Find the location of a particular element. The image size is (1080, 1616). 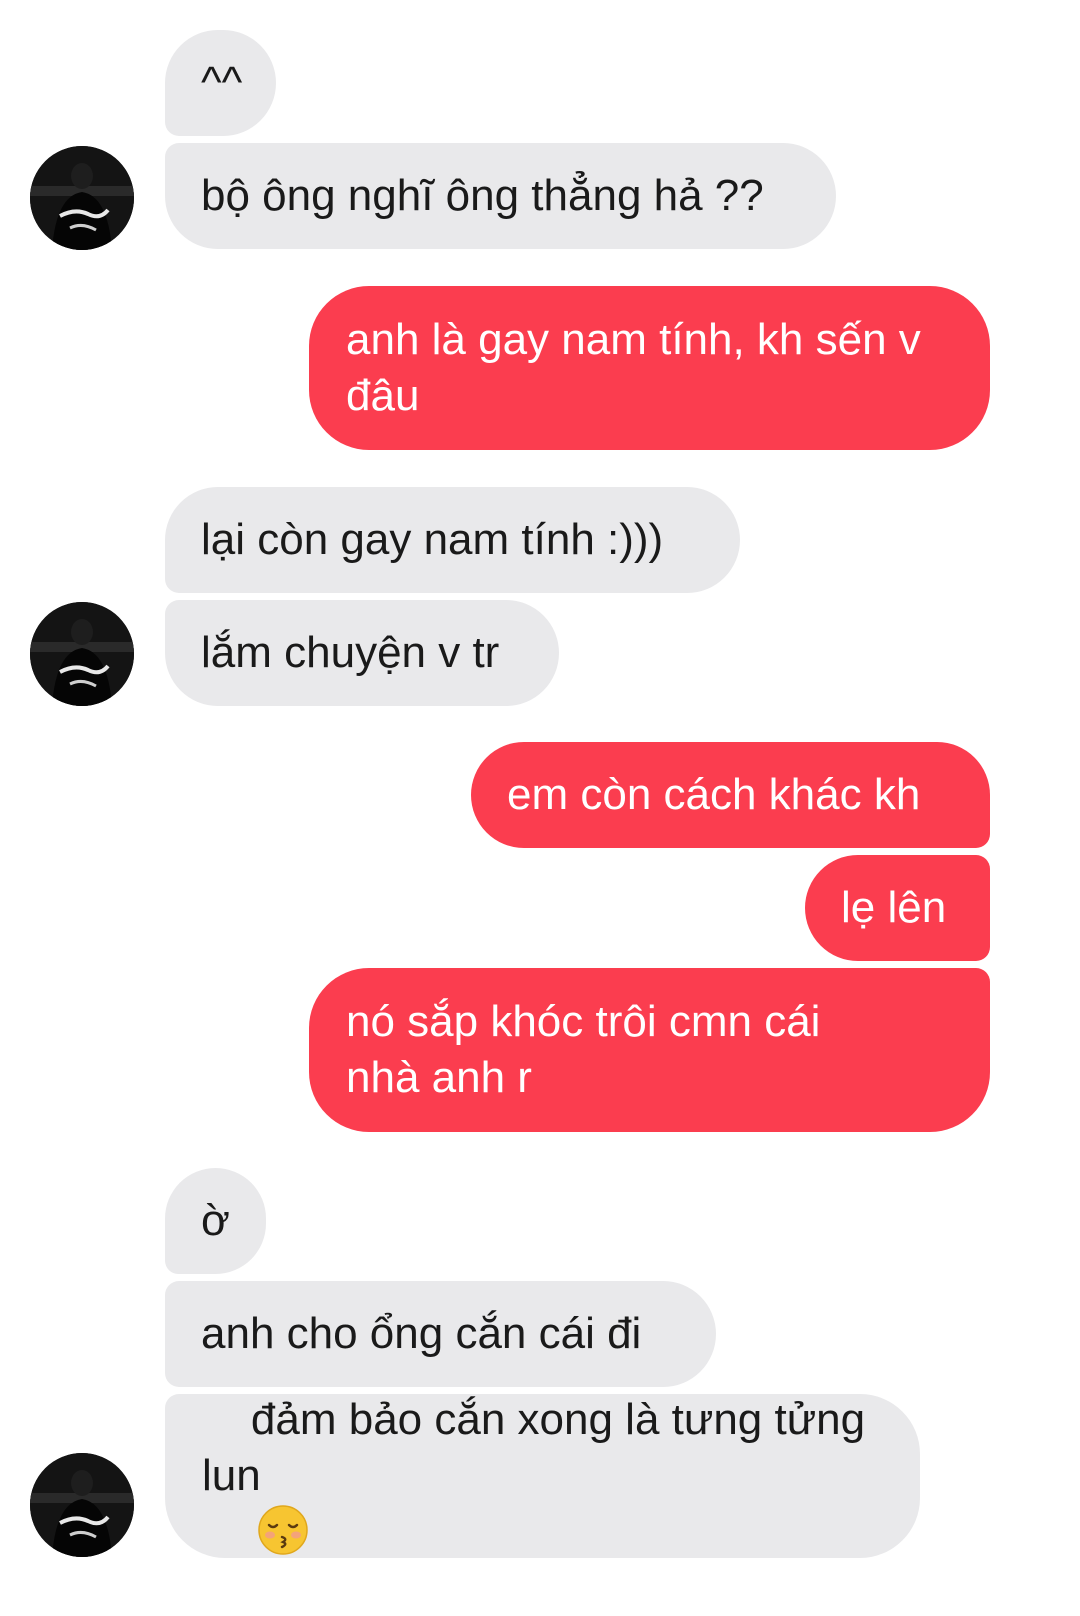

message-bubble-outgoing: lẹ lên is located at coordinates (897, 908).